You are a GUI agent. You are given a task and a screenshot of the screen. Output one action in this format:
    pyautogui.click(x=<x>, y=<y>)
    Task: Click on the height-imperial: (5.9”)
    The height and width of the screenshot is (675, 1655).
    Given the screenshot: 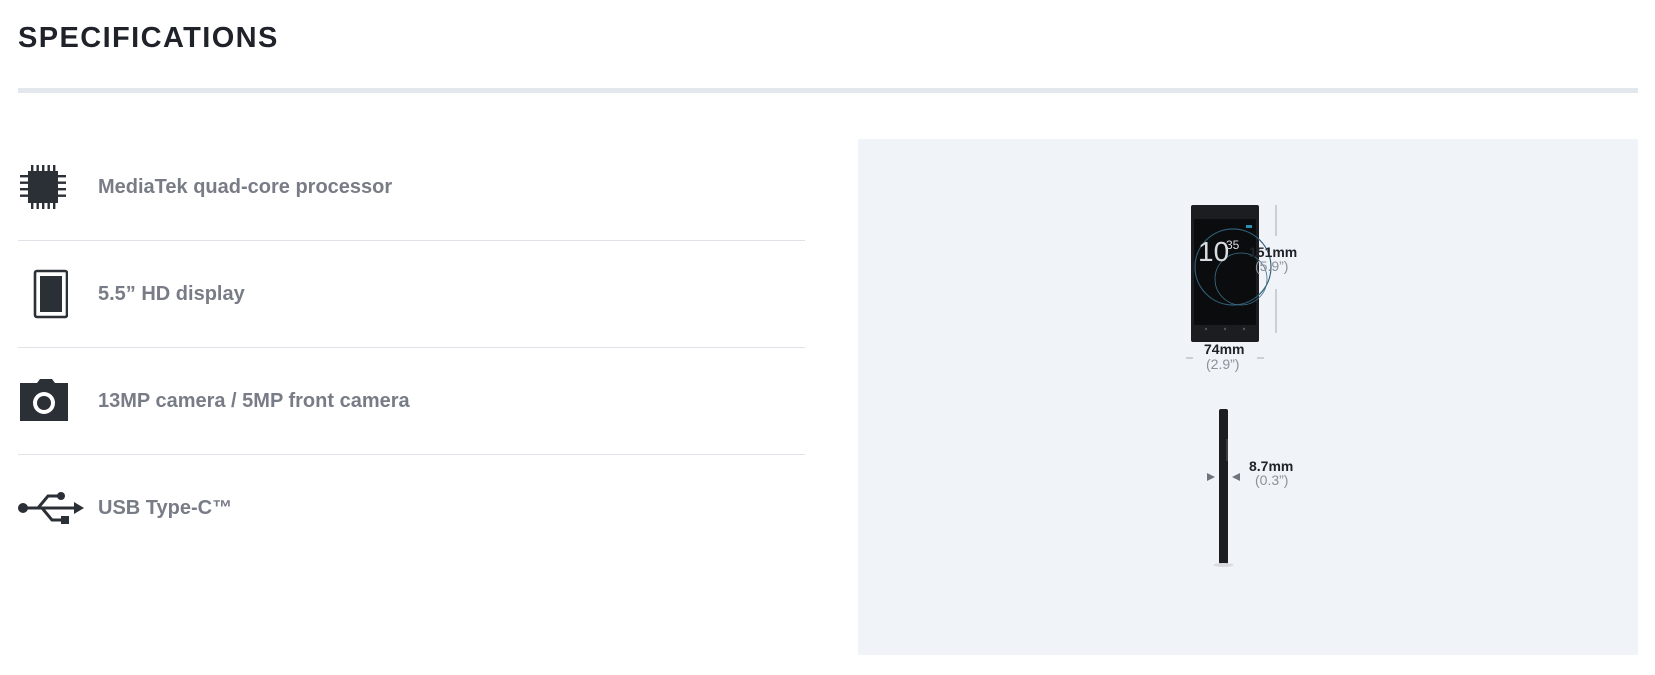 What is the action you would take?
    pyautogui.click(x=1271, y=266)
    